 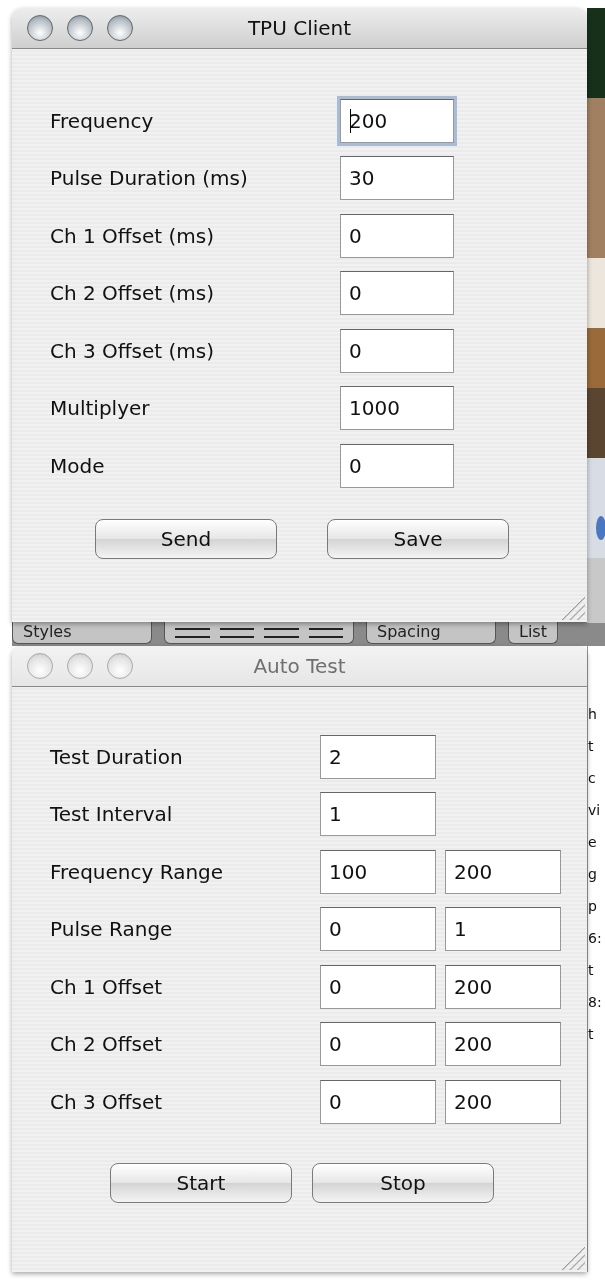 I want to click on field-label: Ch 3 Offset (ms), so click(x=133, y=350).